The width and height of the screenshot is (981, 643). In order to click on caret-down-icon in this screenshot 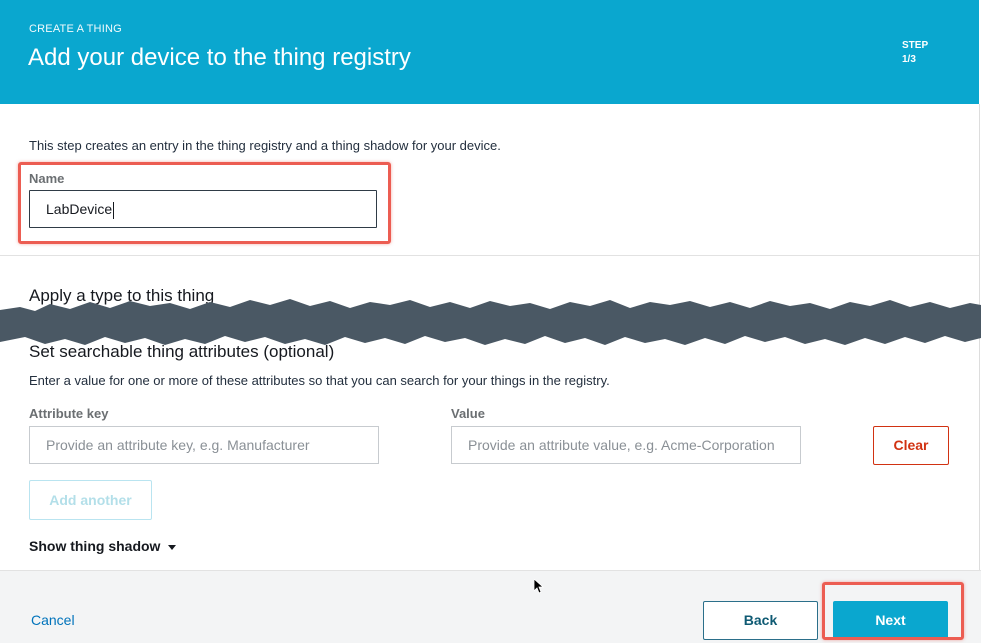, I will do `click(172, 547)`.